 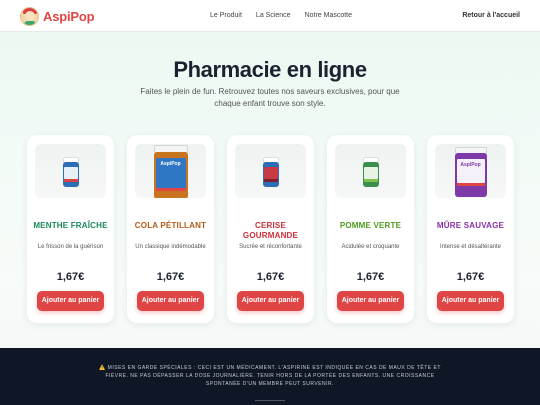 What do you see at coordinates (270, 69) in the screenshot?
I see `page-title: Pharmacie en ligne` at bounding box center [270, 69].